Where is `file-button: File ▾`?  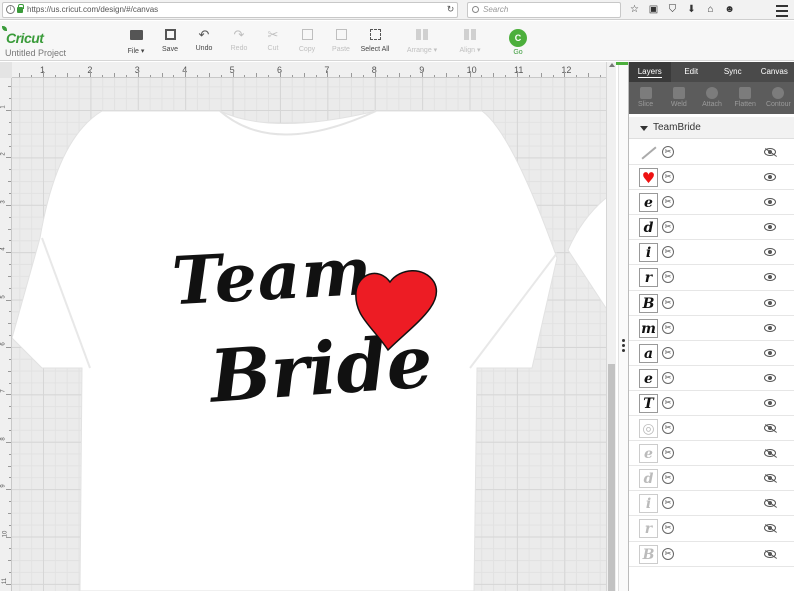 file-button: File ▾ is located at coordinates (136, 41).